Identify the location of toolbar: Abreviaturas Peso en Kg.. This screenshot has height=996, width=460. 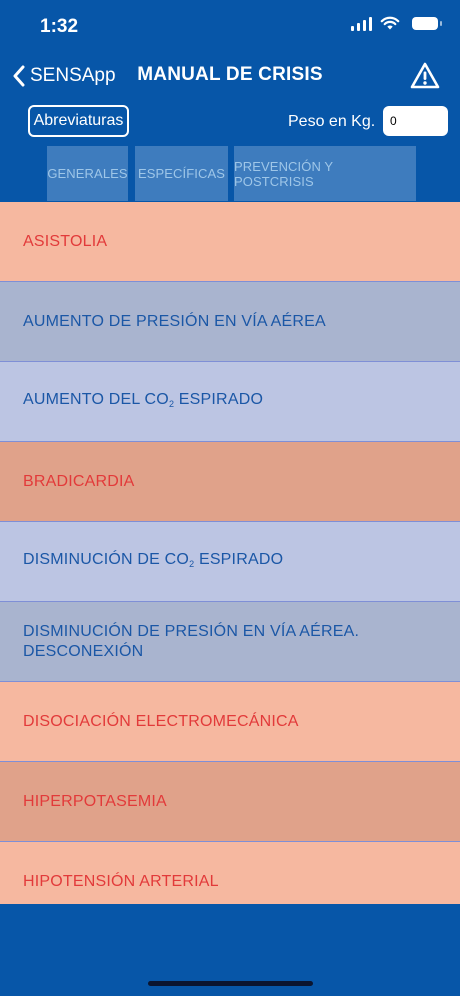
(230, 122).